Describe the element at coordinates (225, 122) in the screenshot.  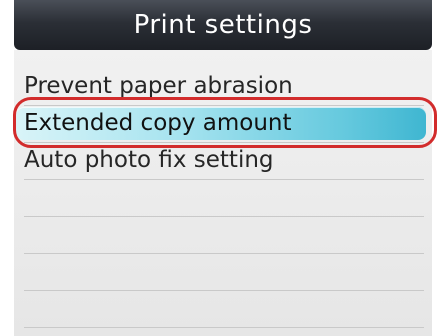
I see `annotation-ring` at that location.